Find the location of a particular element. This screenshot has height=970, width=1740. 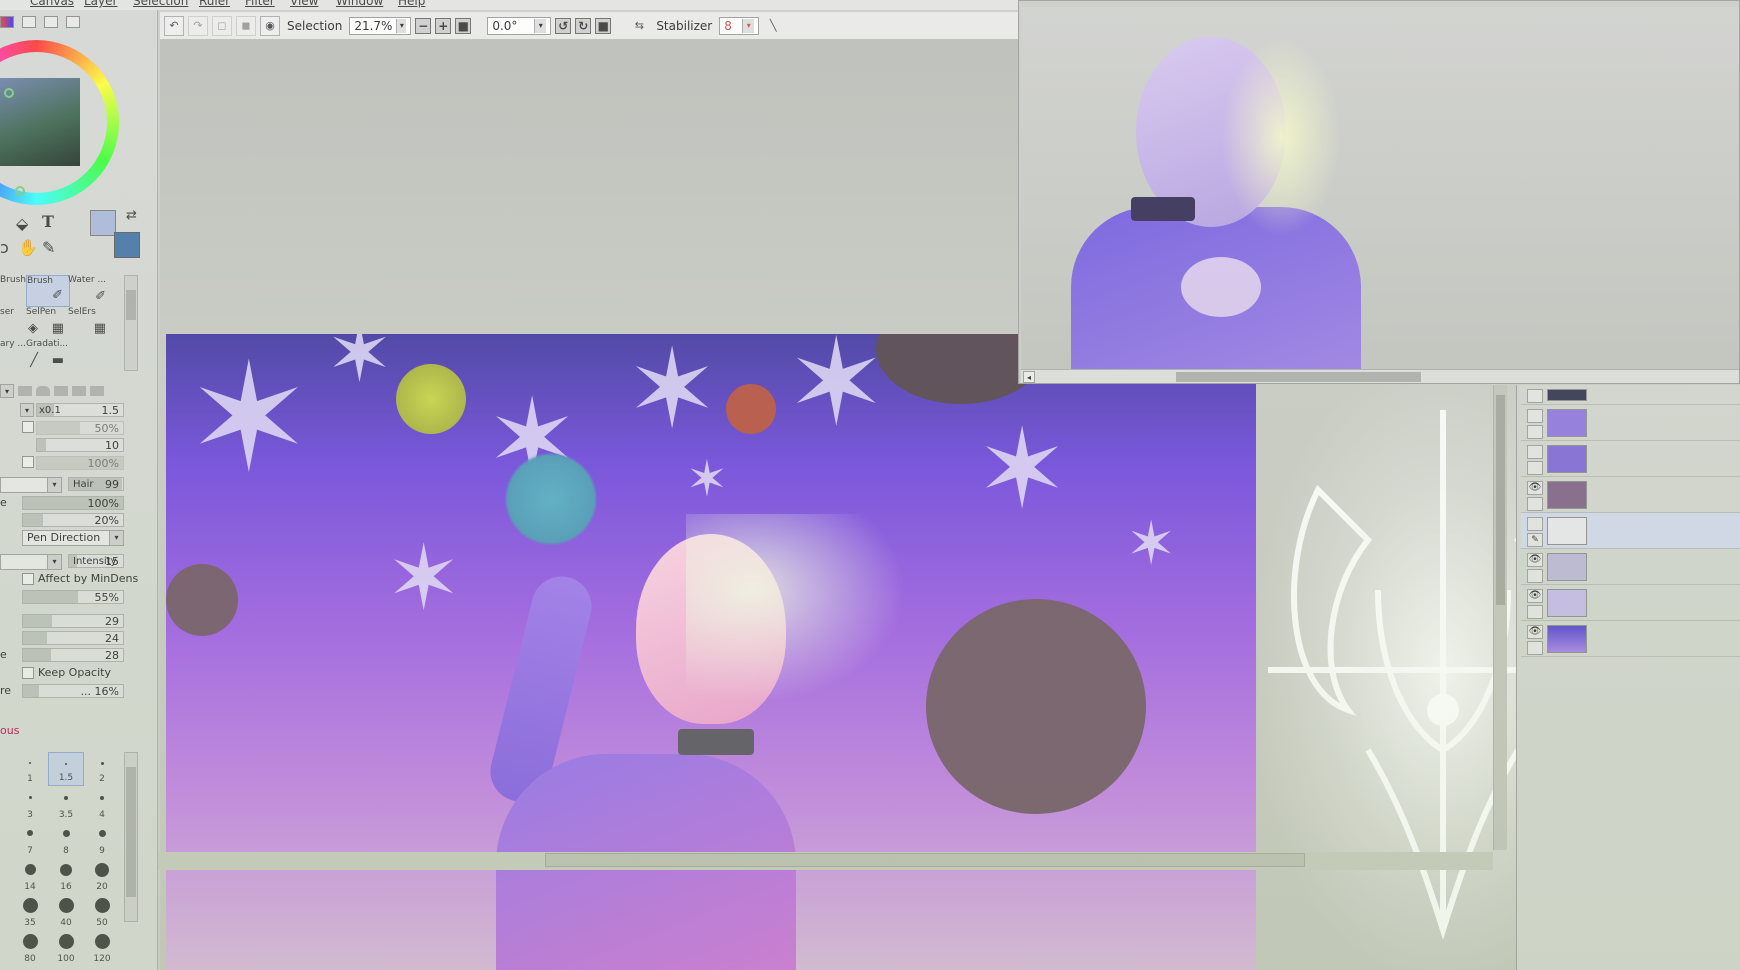

size-multiplier-dropdown: ▾ is located at coordinates (27, 410).